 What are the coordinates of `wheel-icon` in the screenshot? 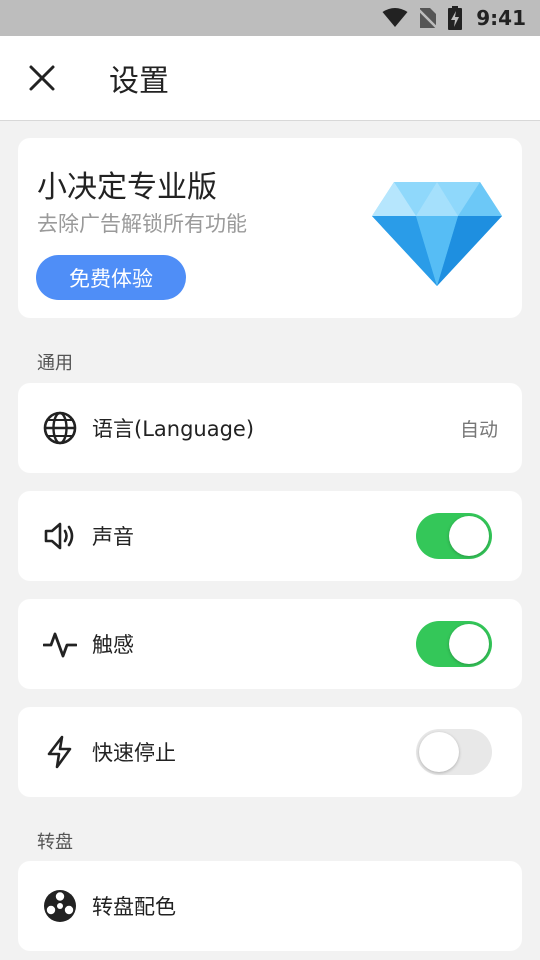 It's located at (60, 906).